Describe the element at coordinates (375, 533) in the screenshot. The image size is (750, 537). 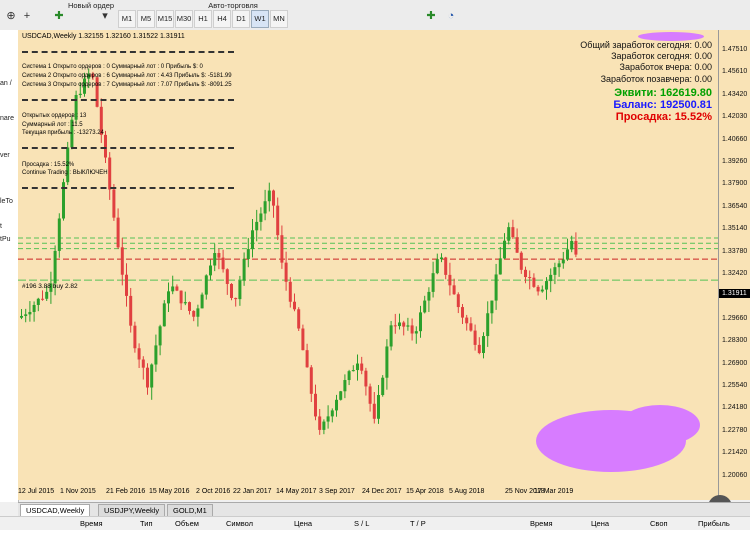
I see `terminal-row` at that location.